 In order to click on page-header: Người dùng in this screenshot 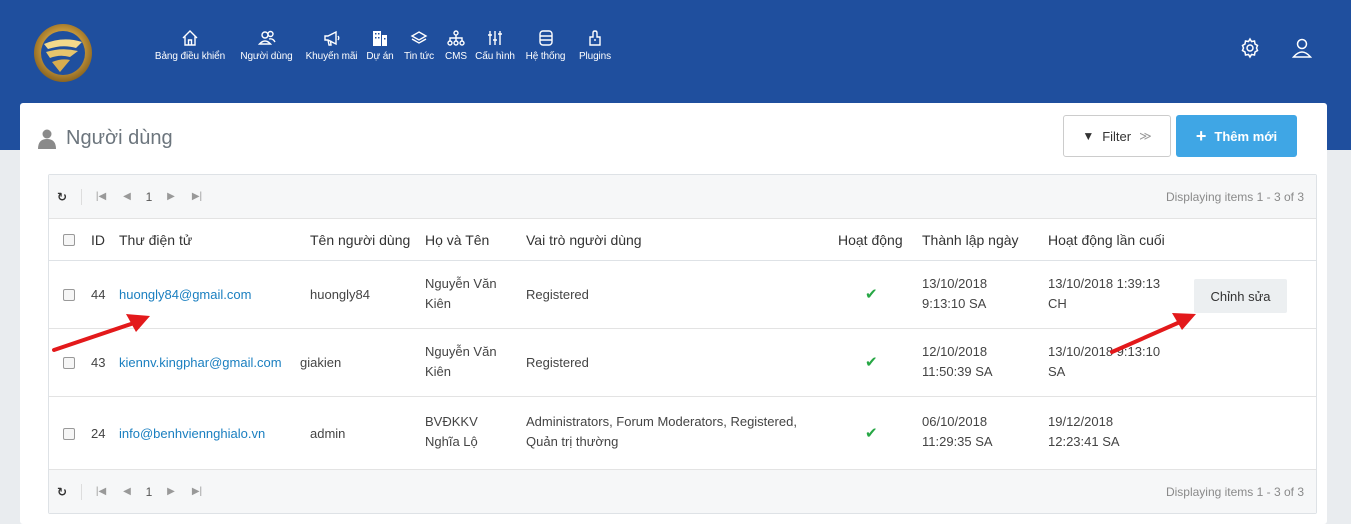, I will do `click(105, 138)`.